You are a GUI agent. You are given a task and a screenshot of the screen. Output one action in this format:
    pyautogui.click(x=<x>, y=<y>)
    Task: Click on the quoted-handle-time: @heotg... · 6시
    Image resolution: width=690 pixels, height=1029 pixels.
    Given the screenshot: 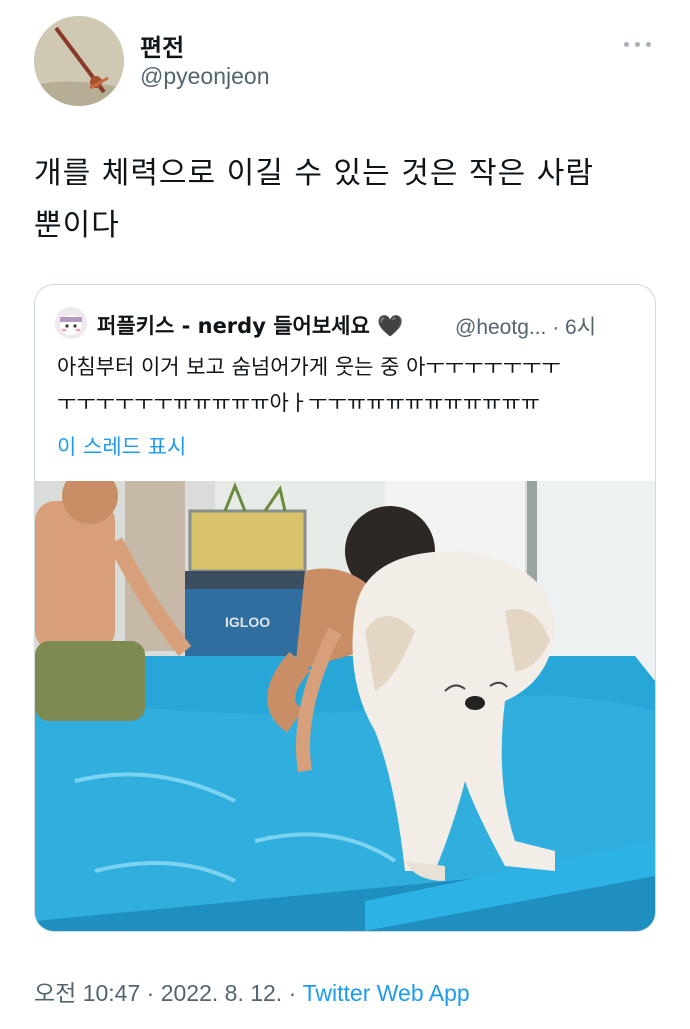 What is the action you would take?
    pyautogui.click(x=525, y=326)
    